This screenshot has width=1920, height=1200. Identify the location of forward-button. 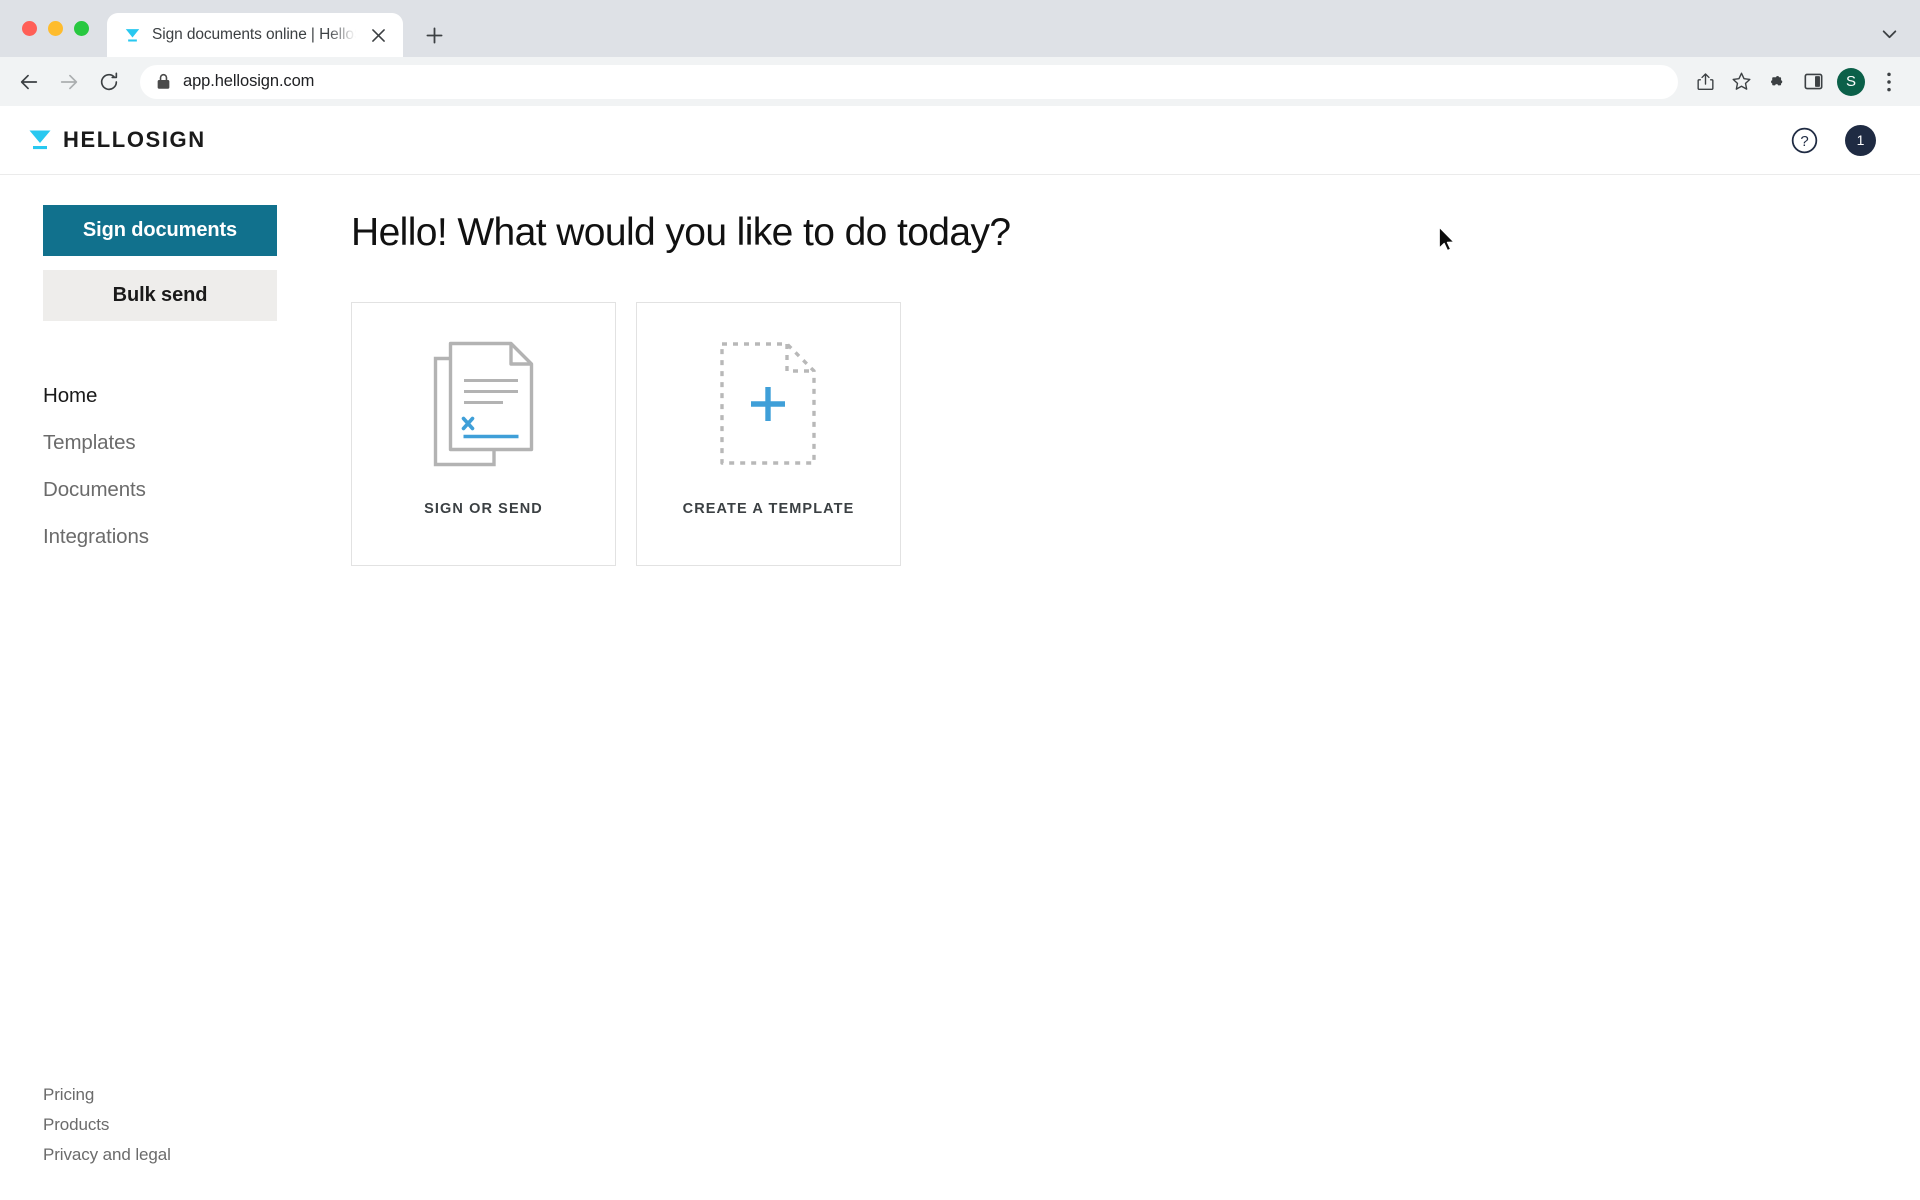
(69, 82).